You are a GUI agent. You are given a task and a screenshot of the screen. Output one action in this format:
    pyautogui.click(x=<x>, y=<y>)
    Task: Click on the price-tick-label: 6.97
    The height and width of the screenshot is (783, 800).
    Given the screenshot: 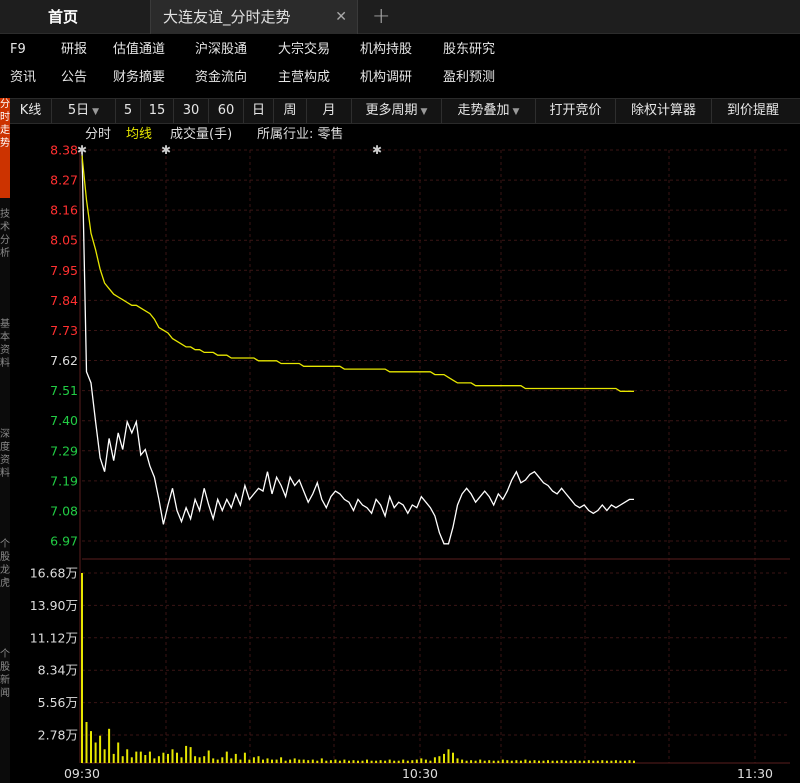 What is the action you would take?
    pyautogui.click(x=64, y=541)
    